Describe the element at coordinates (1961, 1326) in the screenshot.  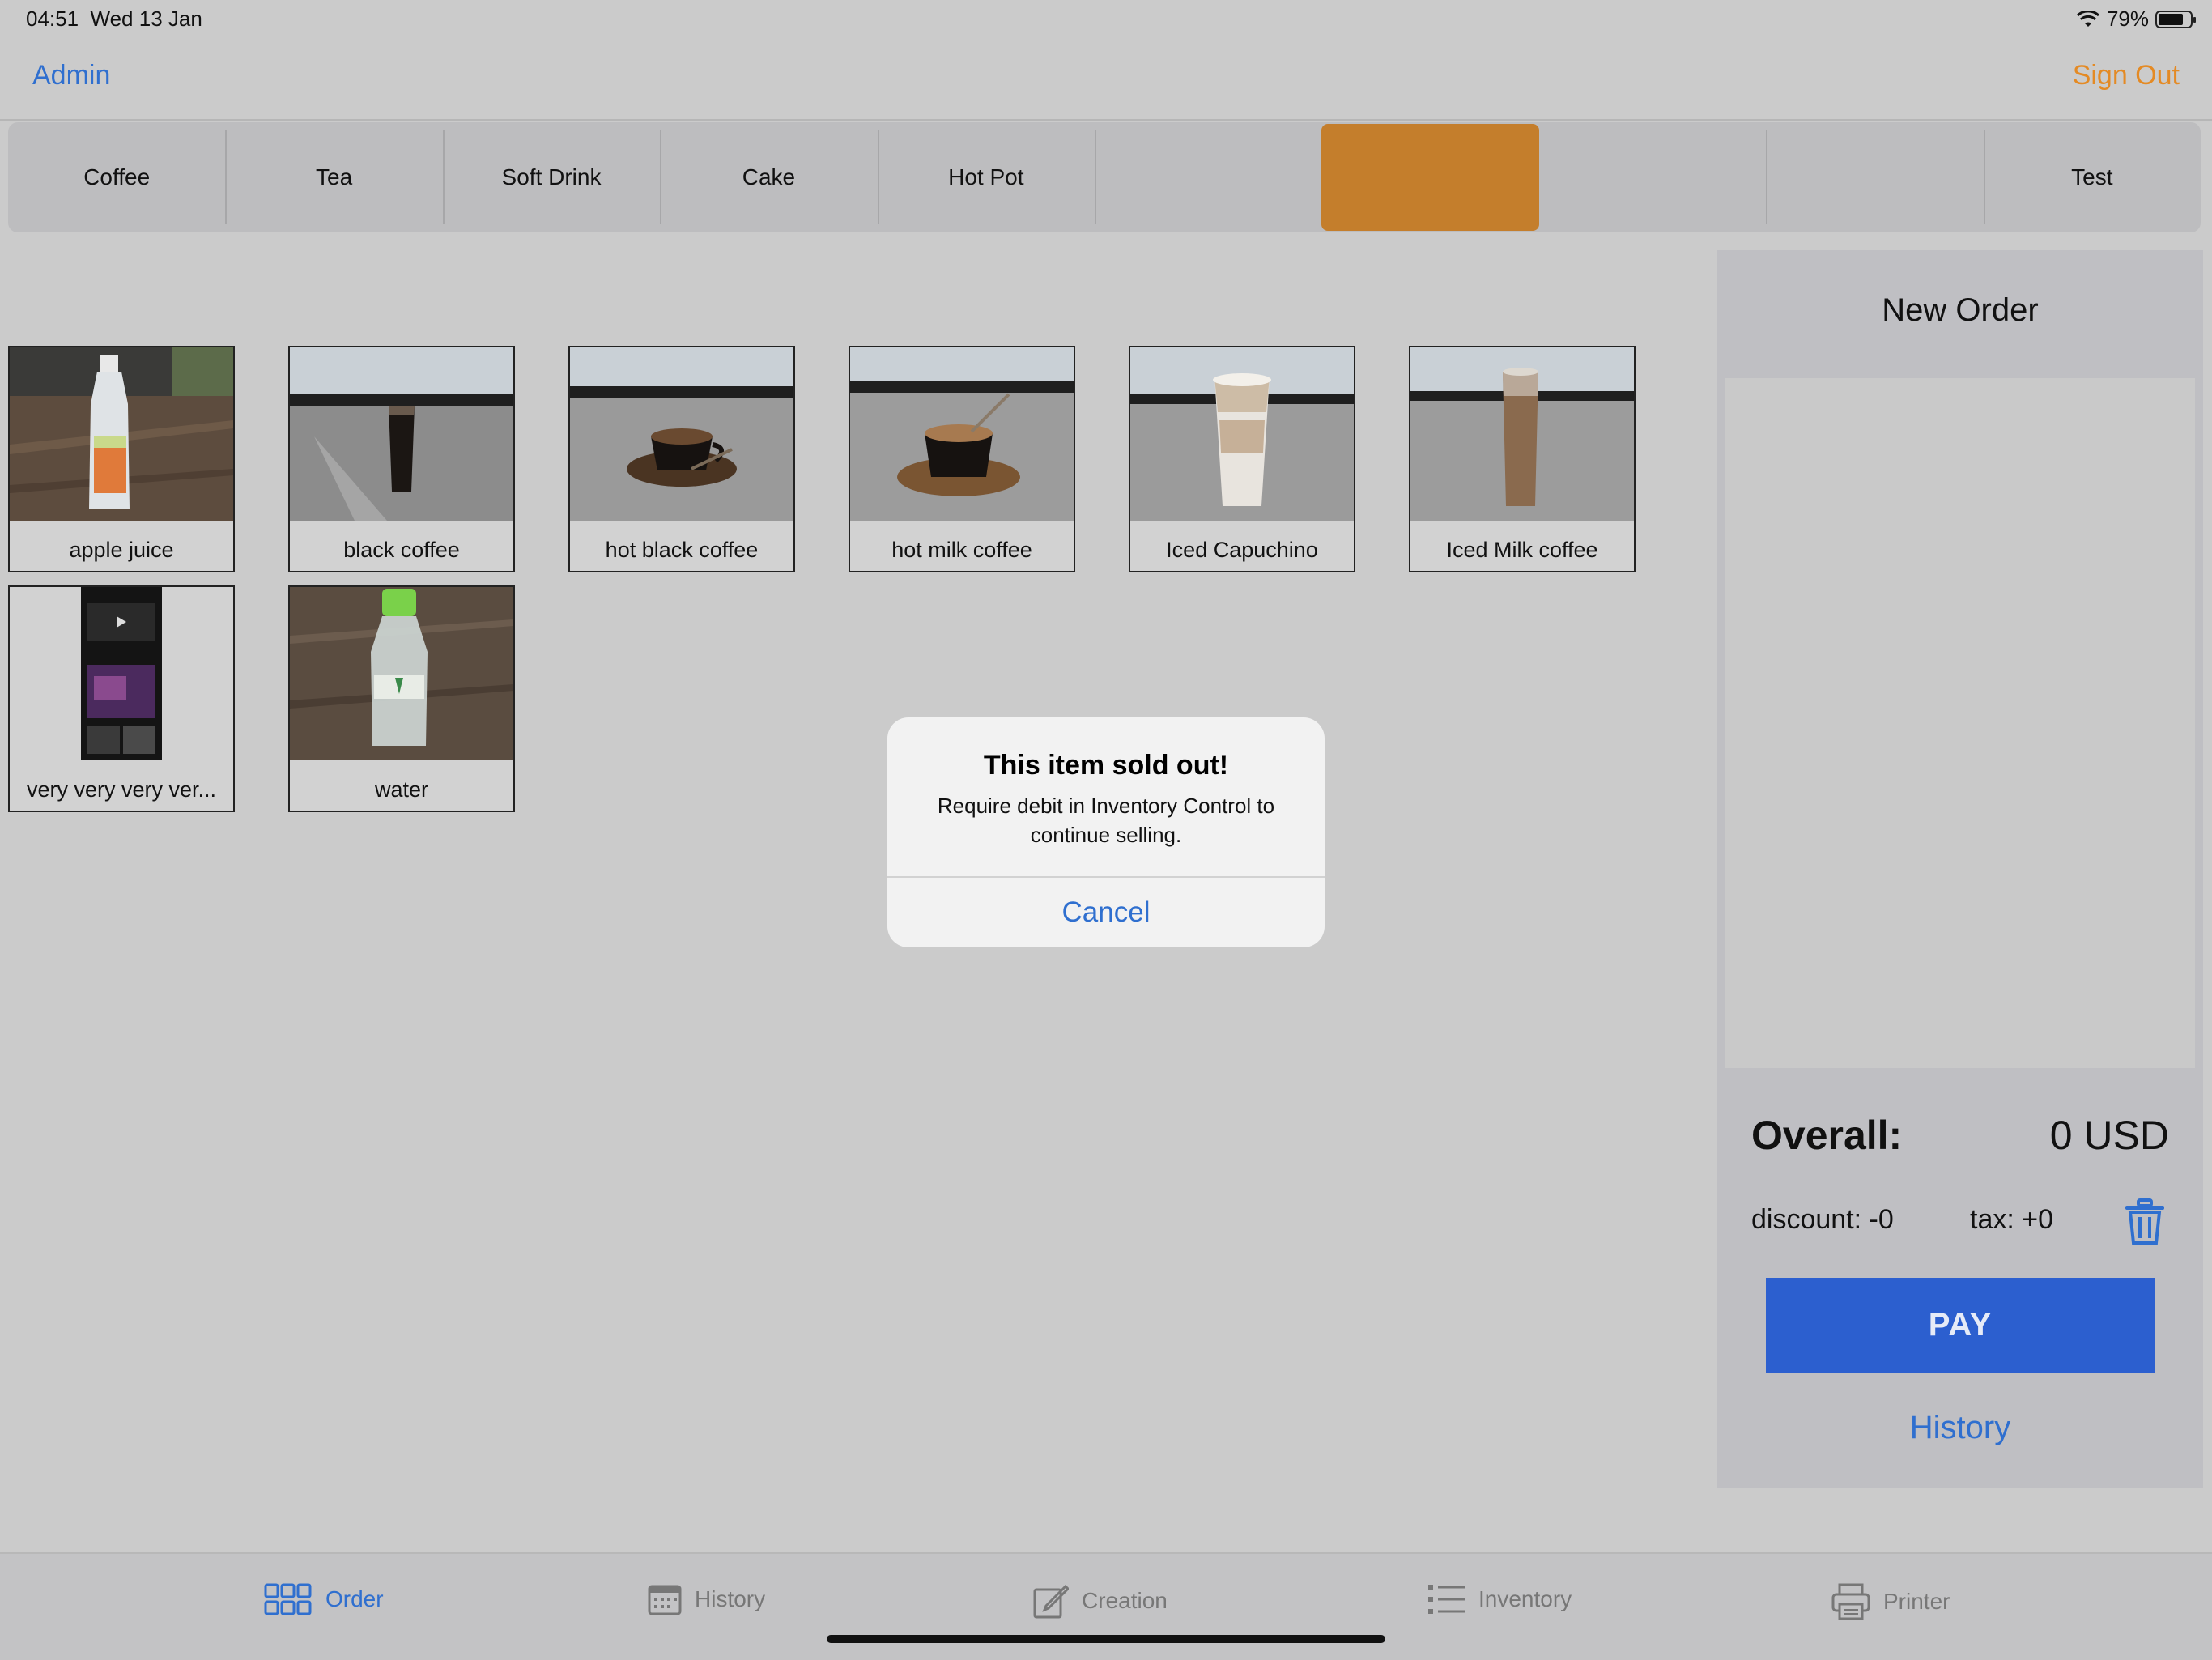
I see `pay-button: PAY` at that location.